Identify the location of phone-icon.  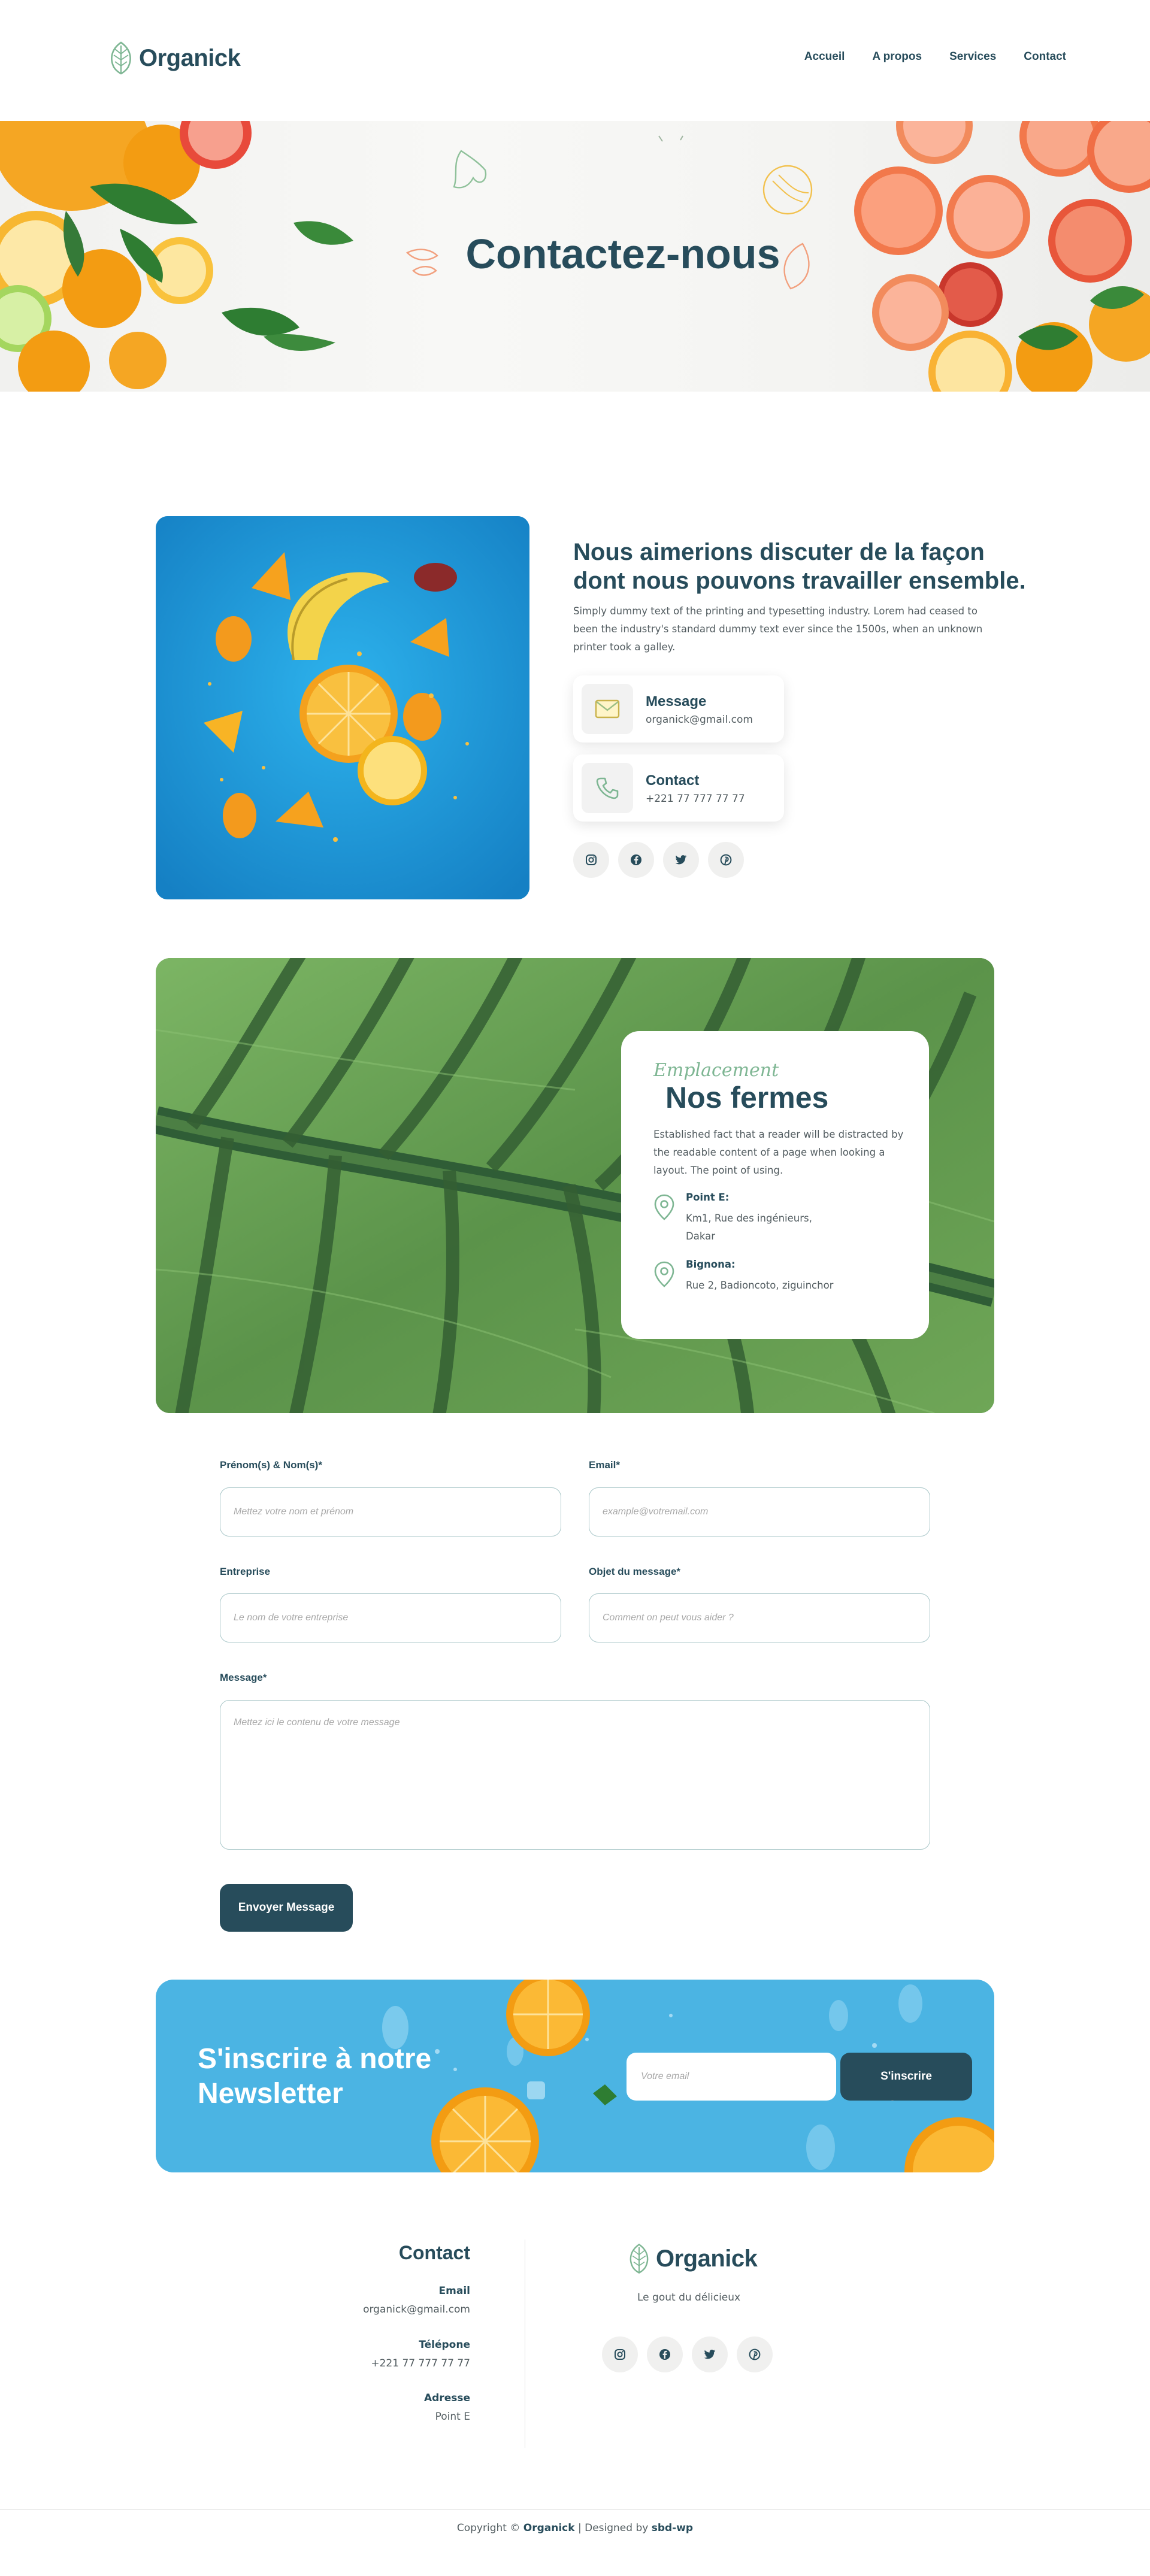
(607, 788).